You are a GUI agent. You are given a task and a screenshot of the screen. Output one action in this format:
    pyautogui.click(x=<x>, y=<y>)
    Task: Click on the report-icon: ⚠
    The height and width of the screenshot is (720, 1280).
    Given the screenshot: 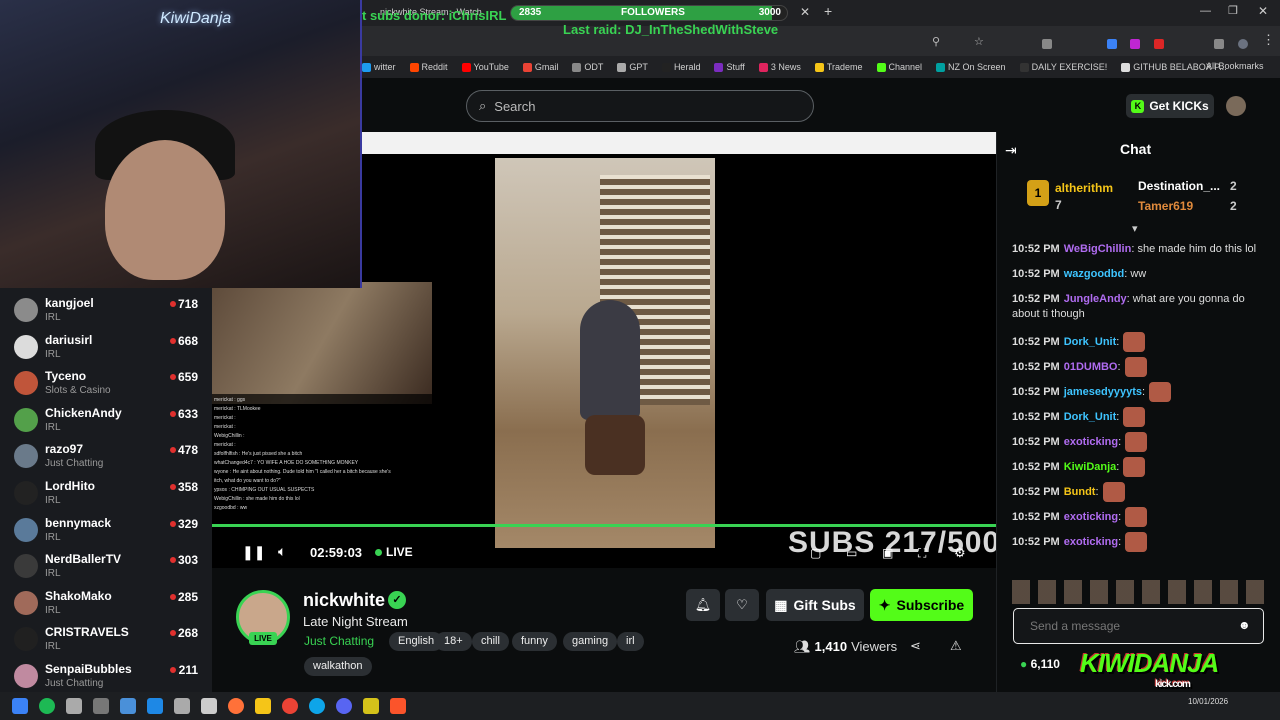 What is the action you would take?
    pyautogui.click(x=956, y=646)
    